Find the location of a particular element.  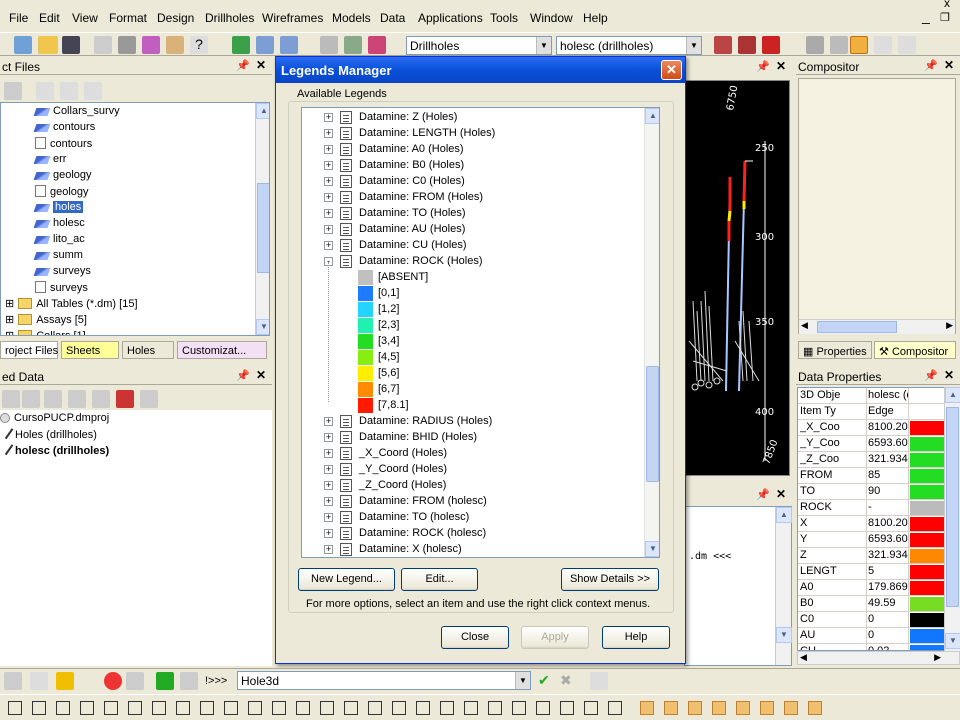

property-row: C0 0 is located at coordinates (871, 620).